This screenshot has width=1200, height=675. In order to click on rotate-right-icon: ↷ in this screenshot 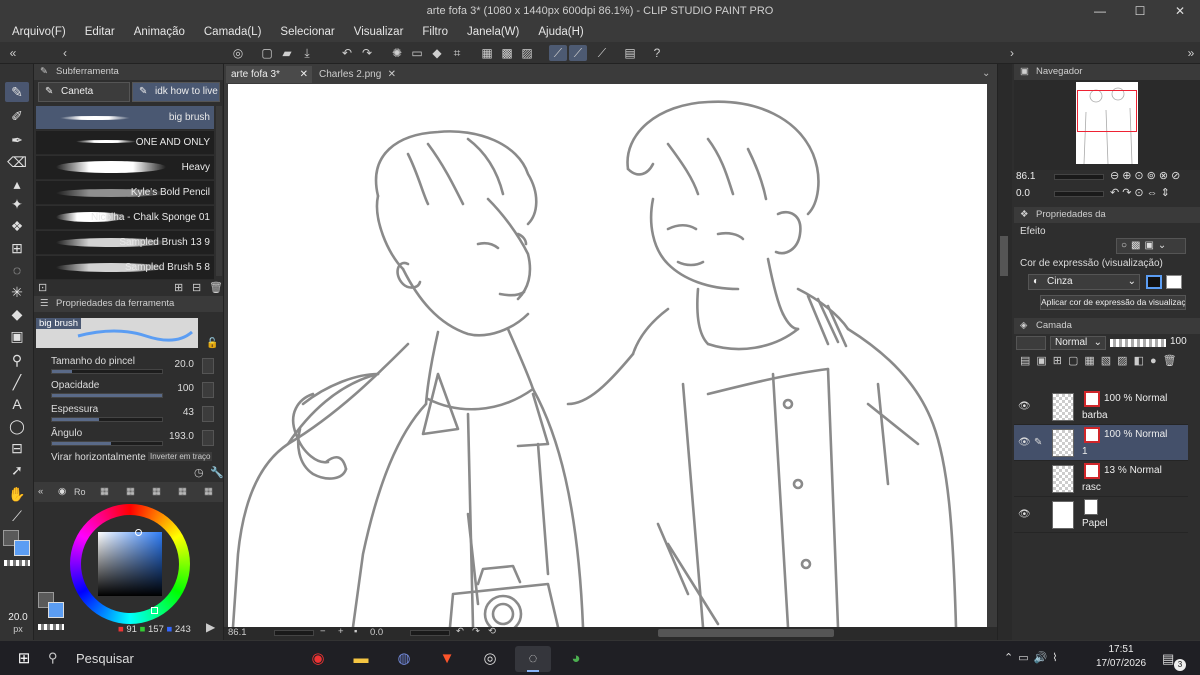, I will do `click(476, 631)`.